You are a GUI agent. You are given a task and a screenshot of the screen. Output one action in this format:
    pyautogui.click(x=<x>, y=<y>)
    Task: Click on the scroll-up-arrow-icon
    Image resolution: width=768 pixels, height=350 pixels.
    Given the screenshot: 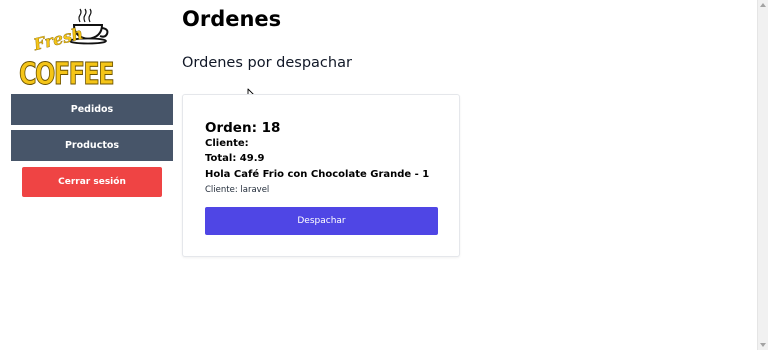 What is the action you would take?
    pyautogui.click(x=763, y=5)
    